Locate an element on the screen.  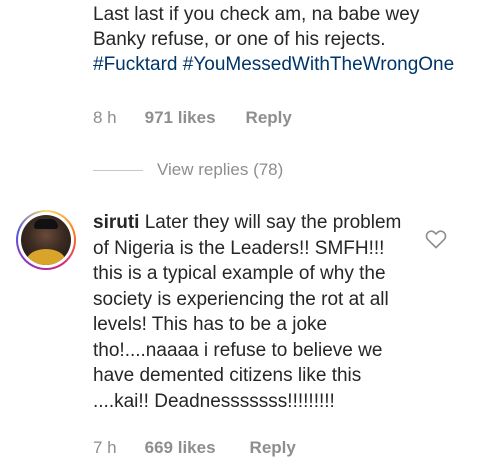
heart-outline-icon is located at coordinates (436, 239).